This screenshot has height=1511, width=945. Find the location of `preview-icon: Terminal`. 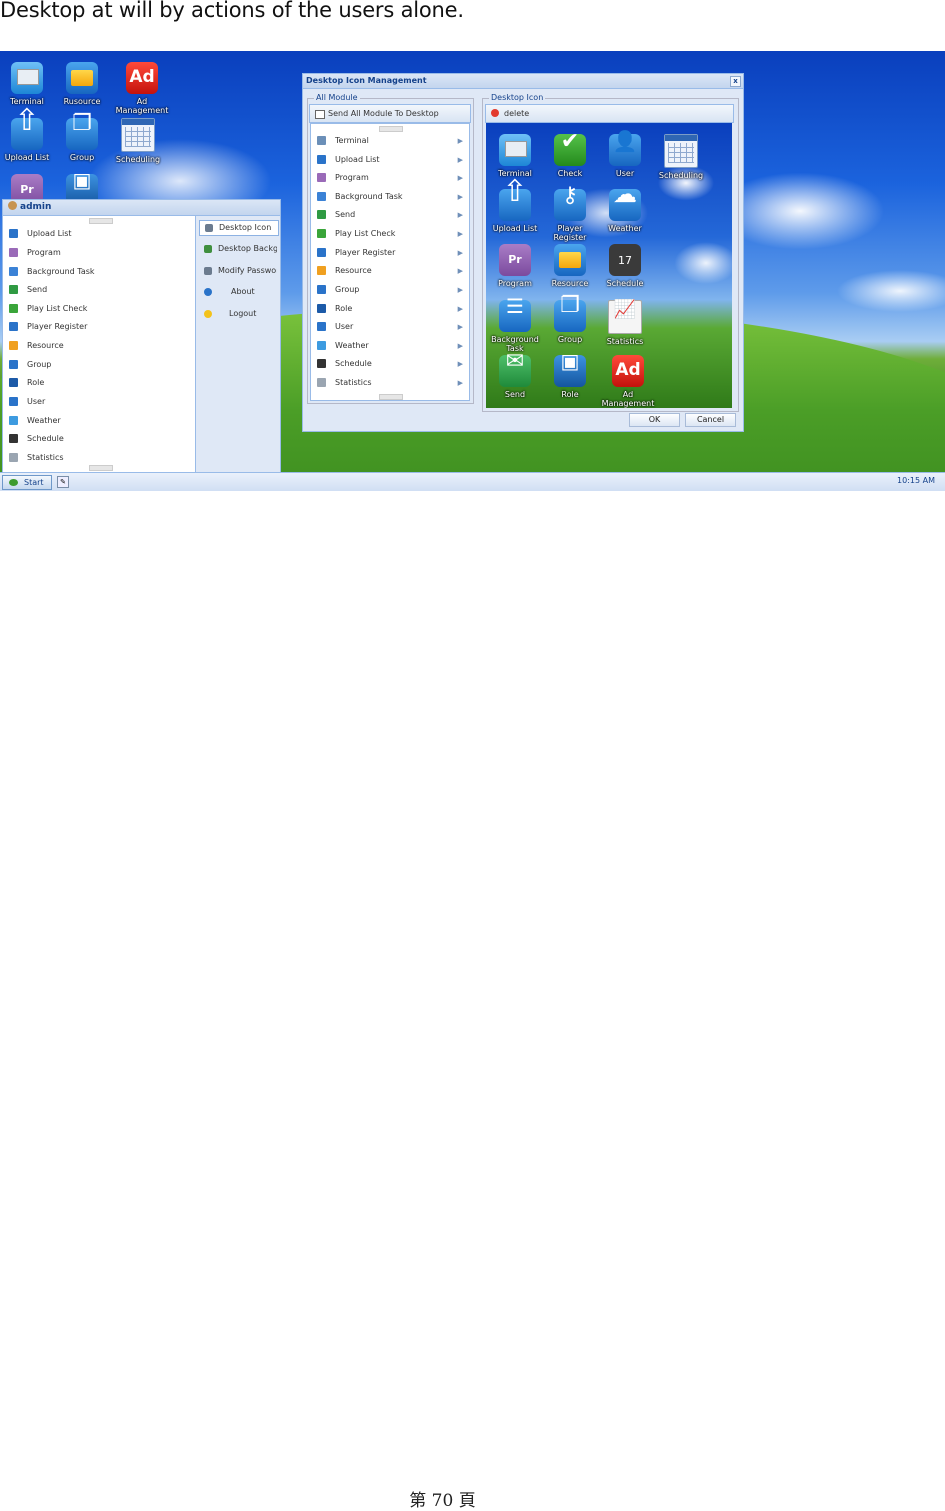

preview-icon: Terminal is located at coordinates (515, 156).